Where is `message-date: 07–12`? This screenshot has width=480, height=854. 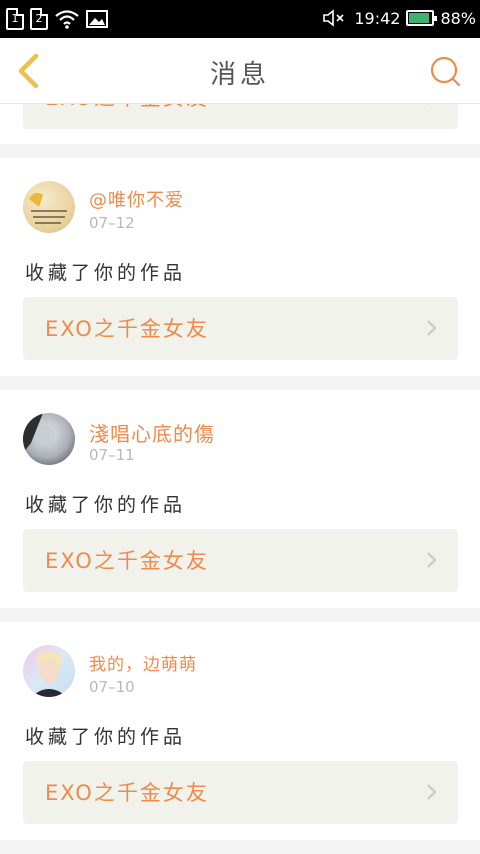
message-date: 07–12 is located at coordinates (112, 223).